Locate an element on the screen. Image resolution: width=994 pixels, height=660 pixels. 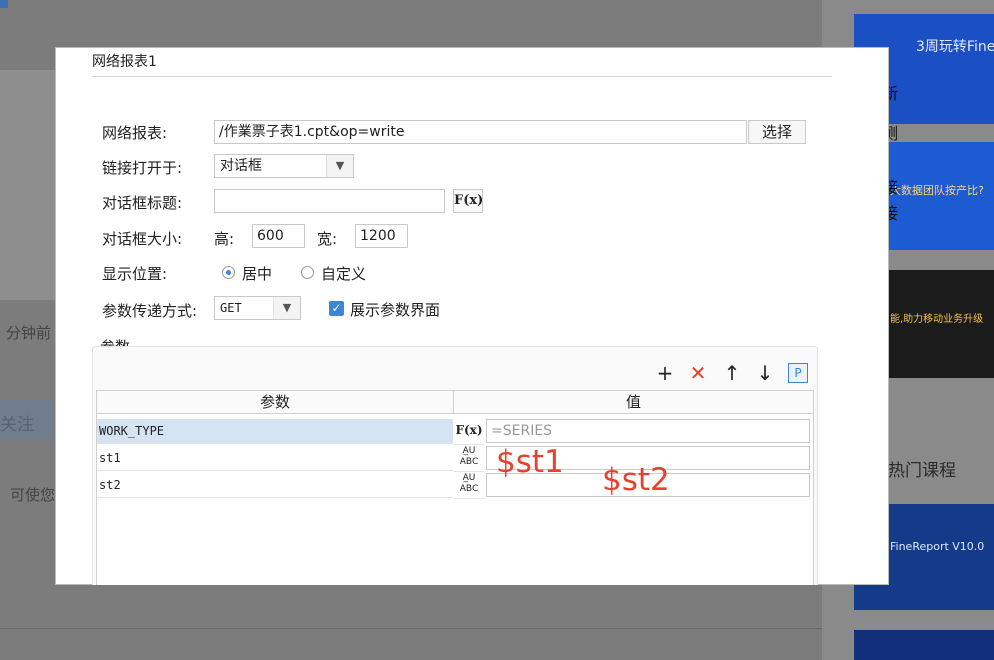
position-center-radio is located at coordinates (228, 272).